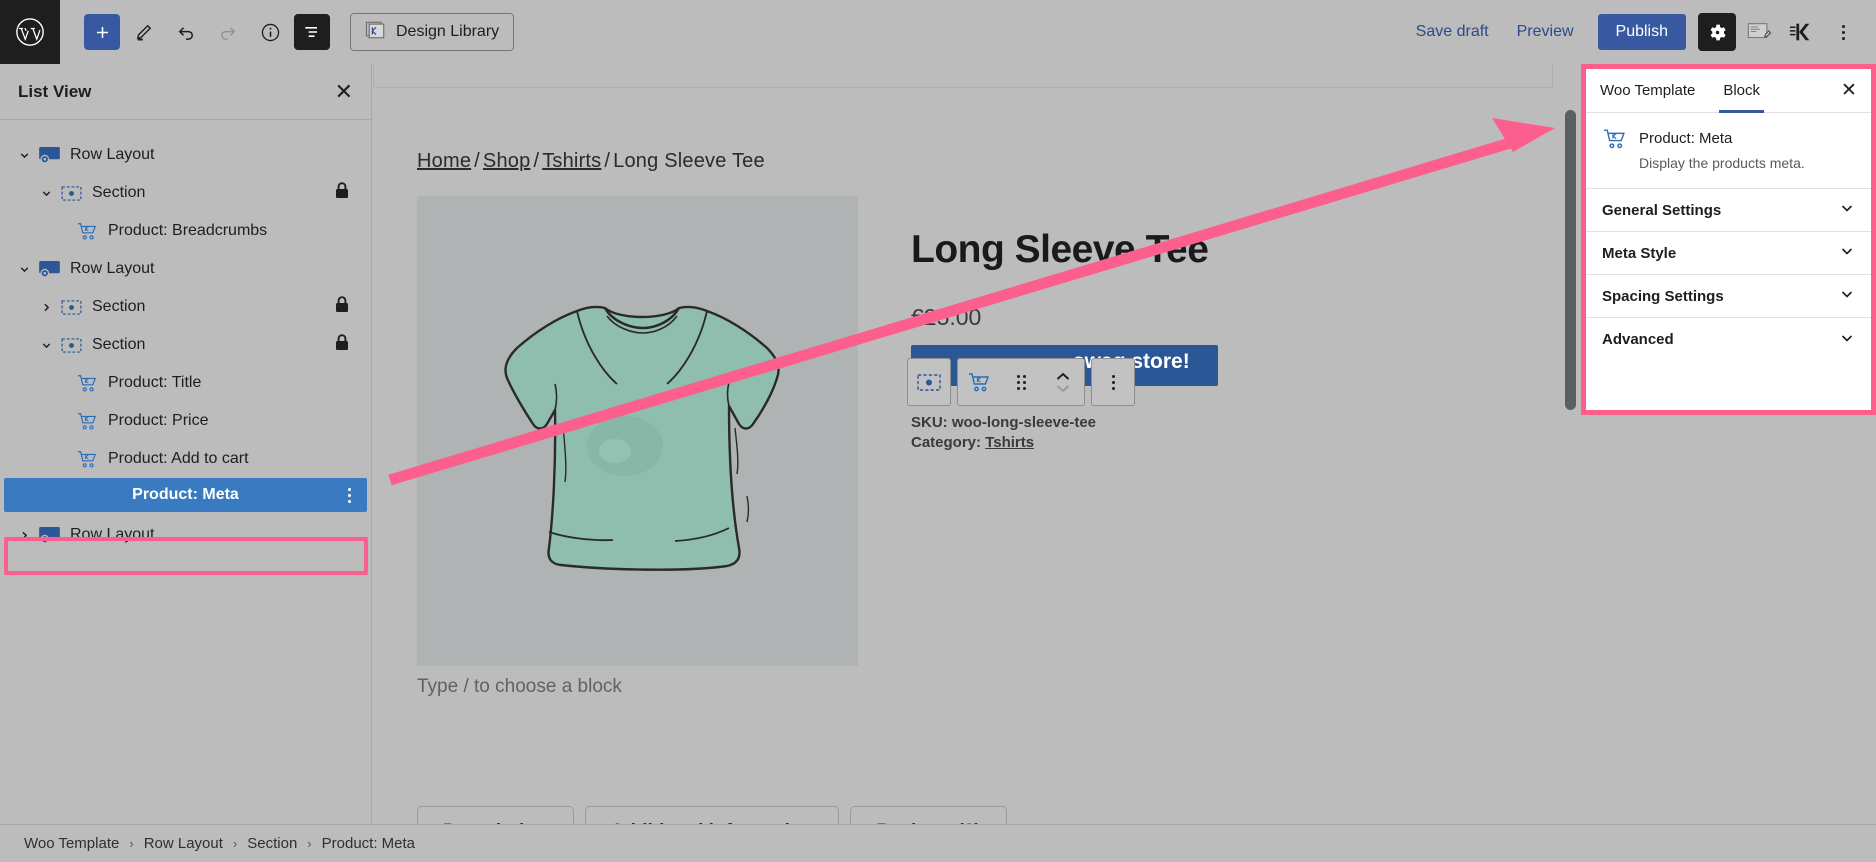 This screenshot has width=1876, height=862. I want to click on breadcrumb-product-meta: Product: Meta, so click(368, 843).